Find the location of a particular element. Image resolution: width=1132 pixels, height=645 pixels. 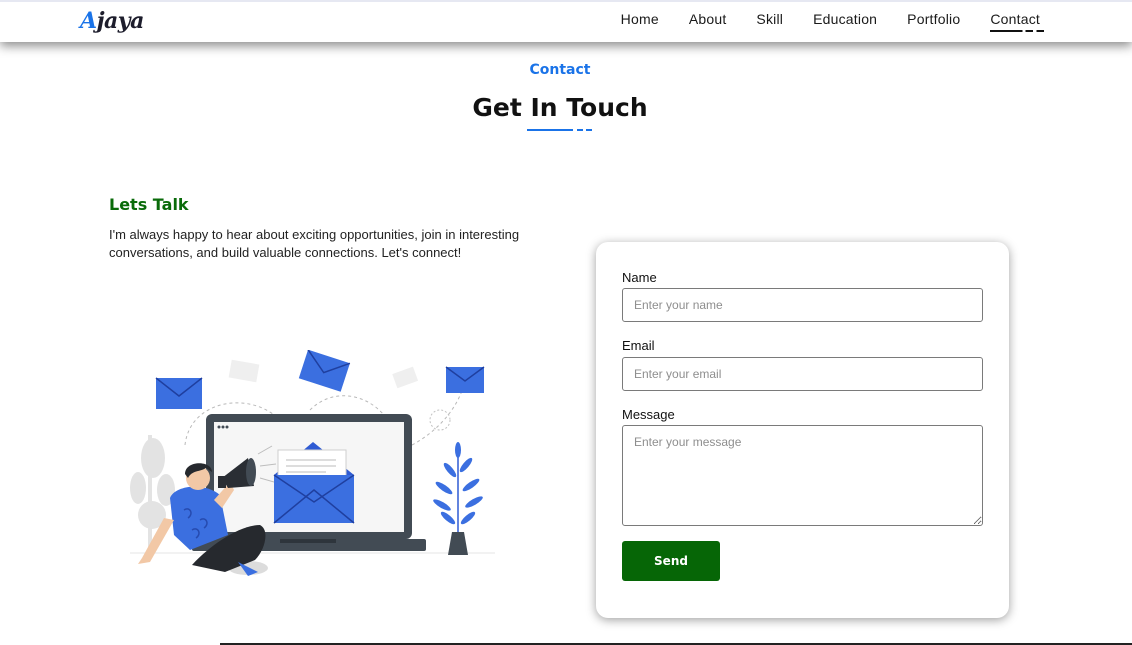

name-label: Name is located at coordinates (639, 277).